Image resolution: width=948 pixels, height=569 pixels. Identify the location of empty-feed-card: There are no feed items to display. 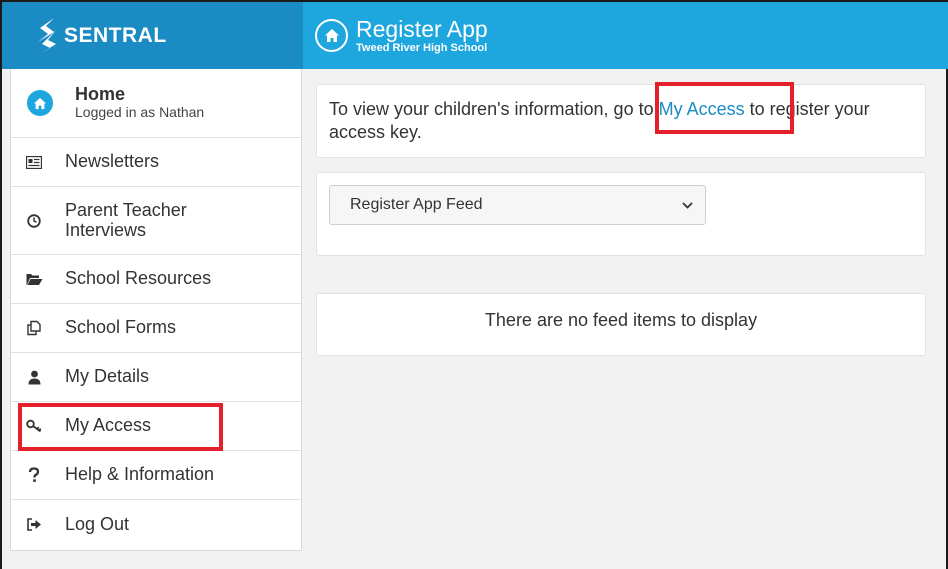
(621, 324).